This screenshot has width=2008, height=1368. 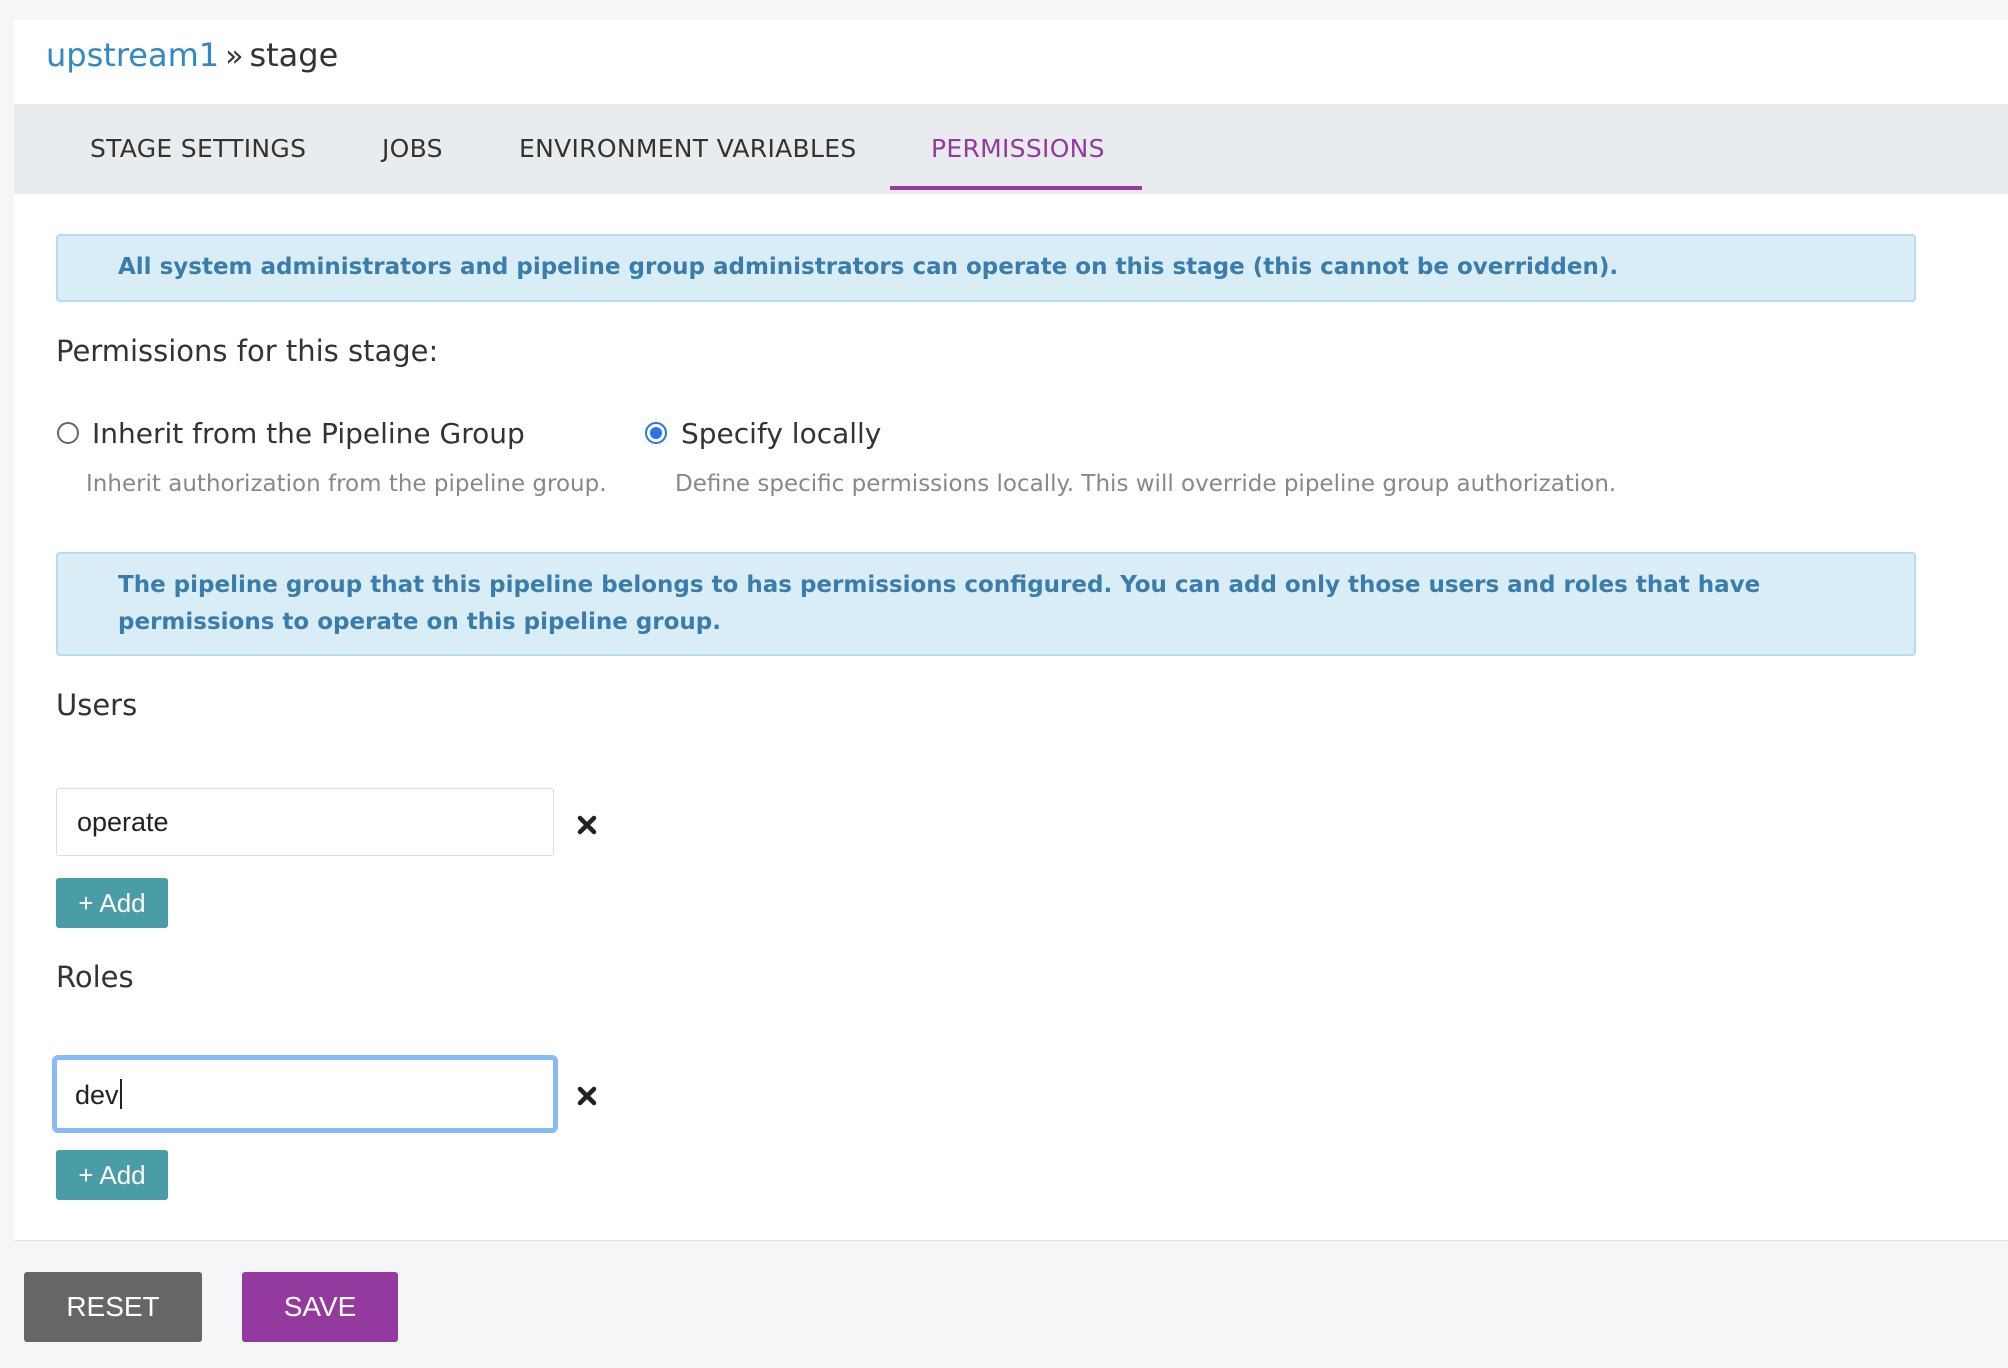 What do you see at coordinates (305, 1094) in the screenshot?
I see `role-input: dev` at bounding box center [305, 1094].